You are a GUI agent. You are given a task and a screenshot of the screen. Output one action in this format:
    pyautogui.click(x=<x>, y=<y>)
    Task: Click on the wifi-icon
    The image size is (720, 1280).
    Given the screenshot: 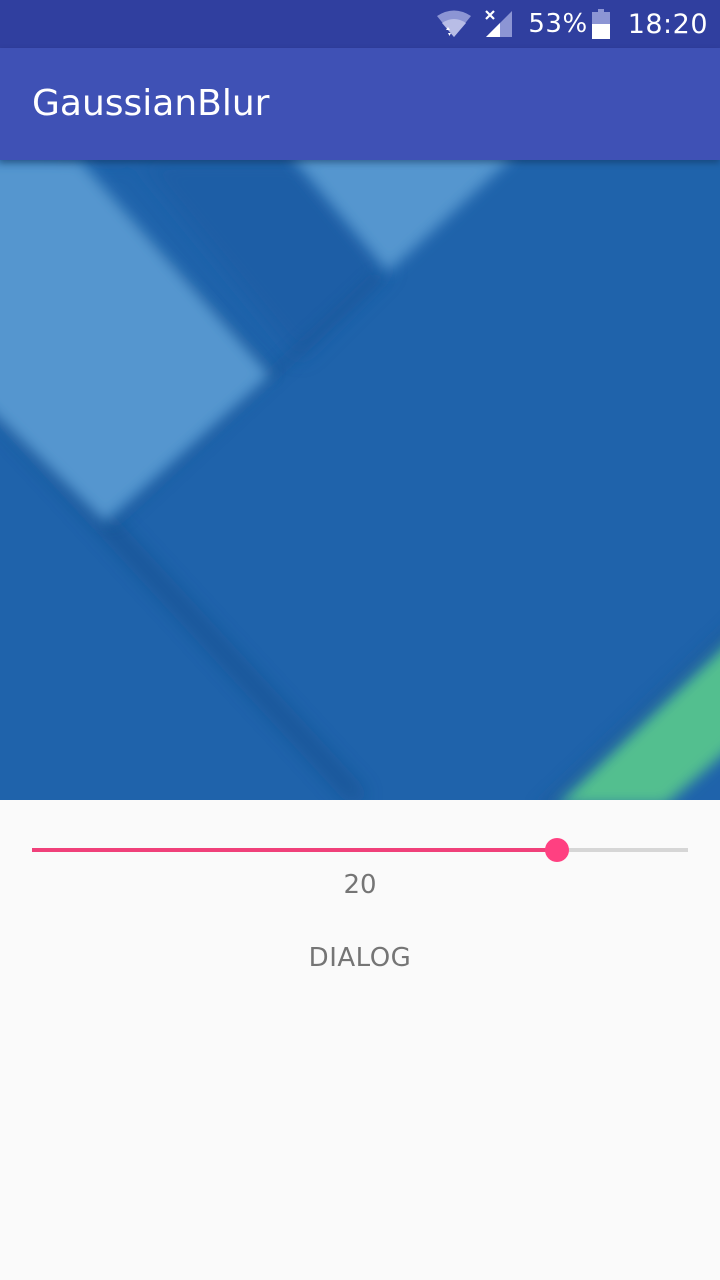 What is the action you would take?
    pyautogui.click(x=454, y=24)
    